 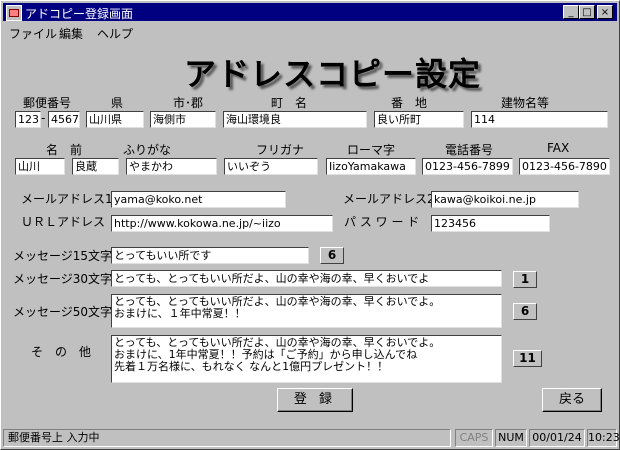 I want to click on label-email2: メールアドレス2, so click(x=389, y=199).